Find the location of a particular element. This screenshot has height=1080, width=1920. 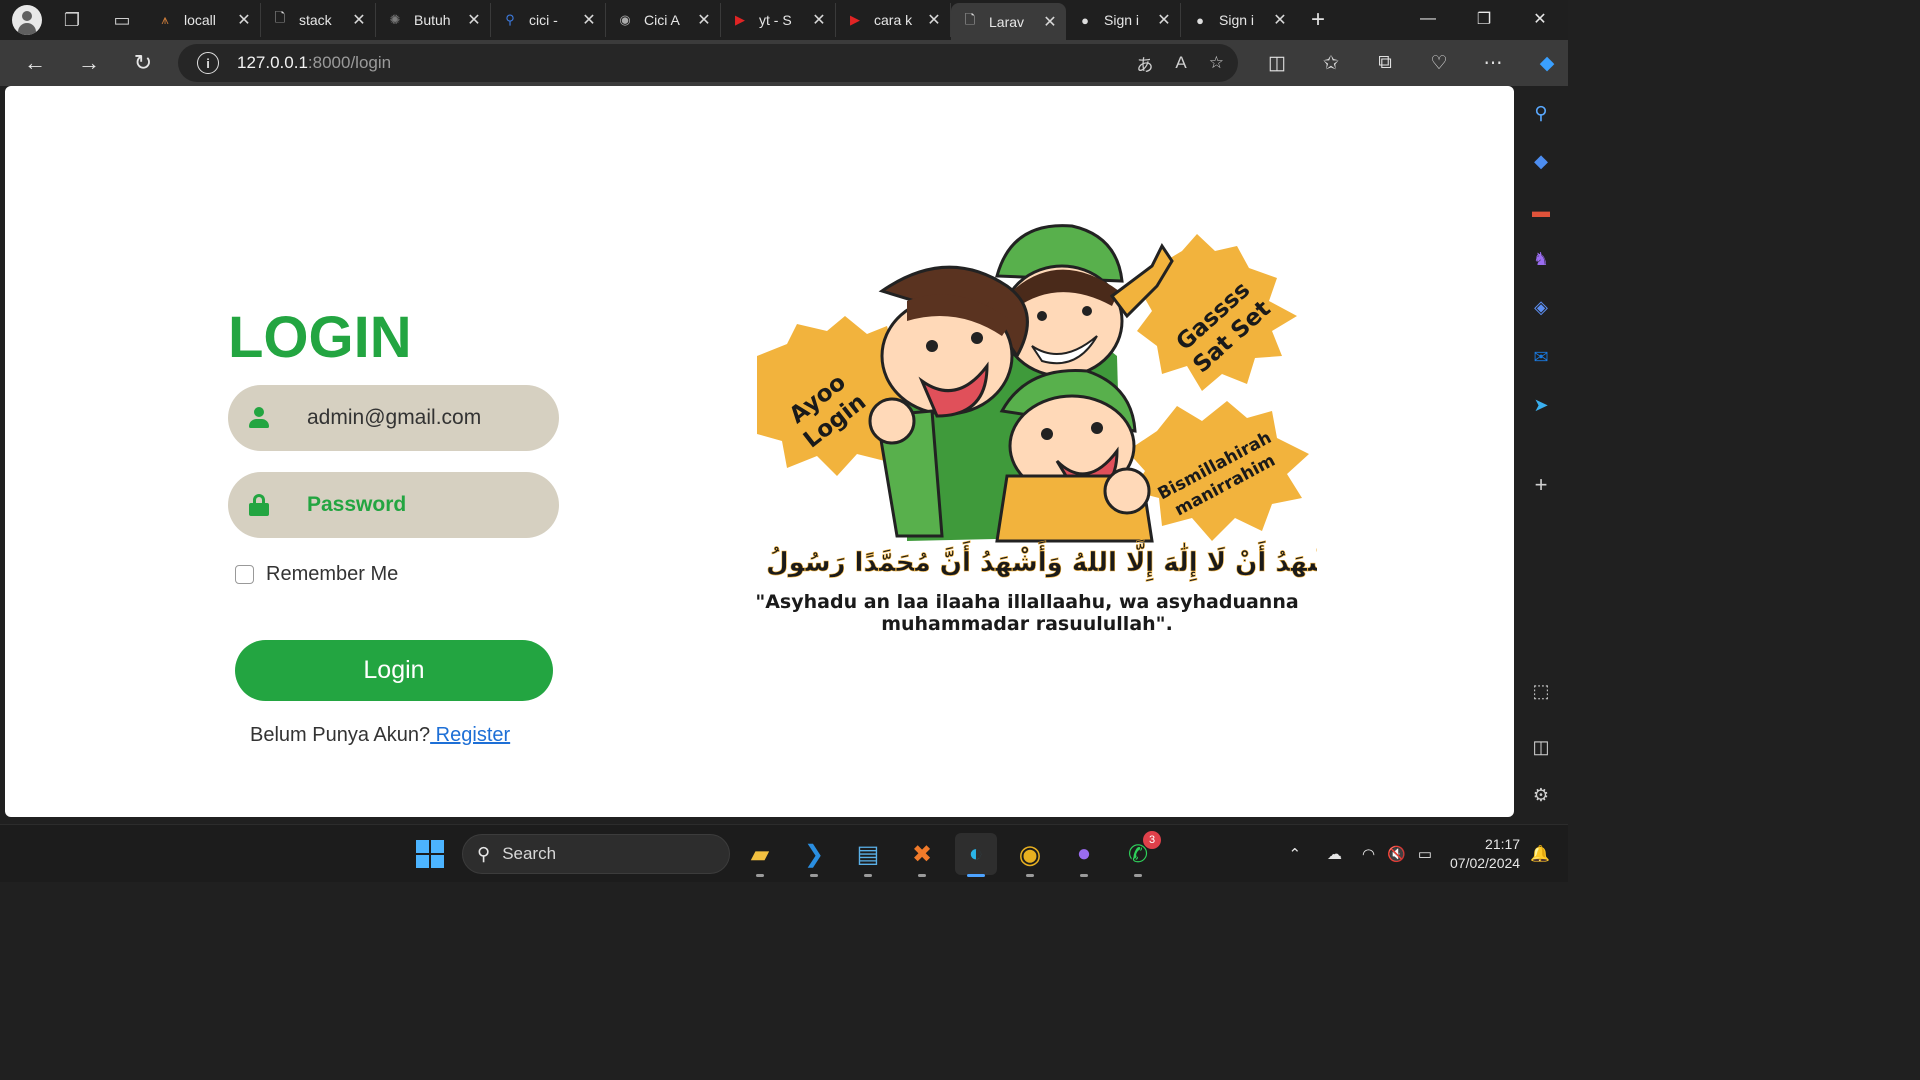

workspaces-icon: ❐ is located at coordinates (72, 20).